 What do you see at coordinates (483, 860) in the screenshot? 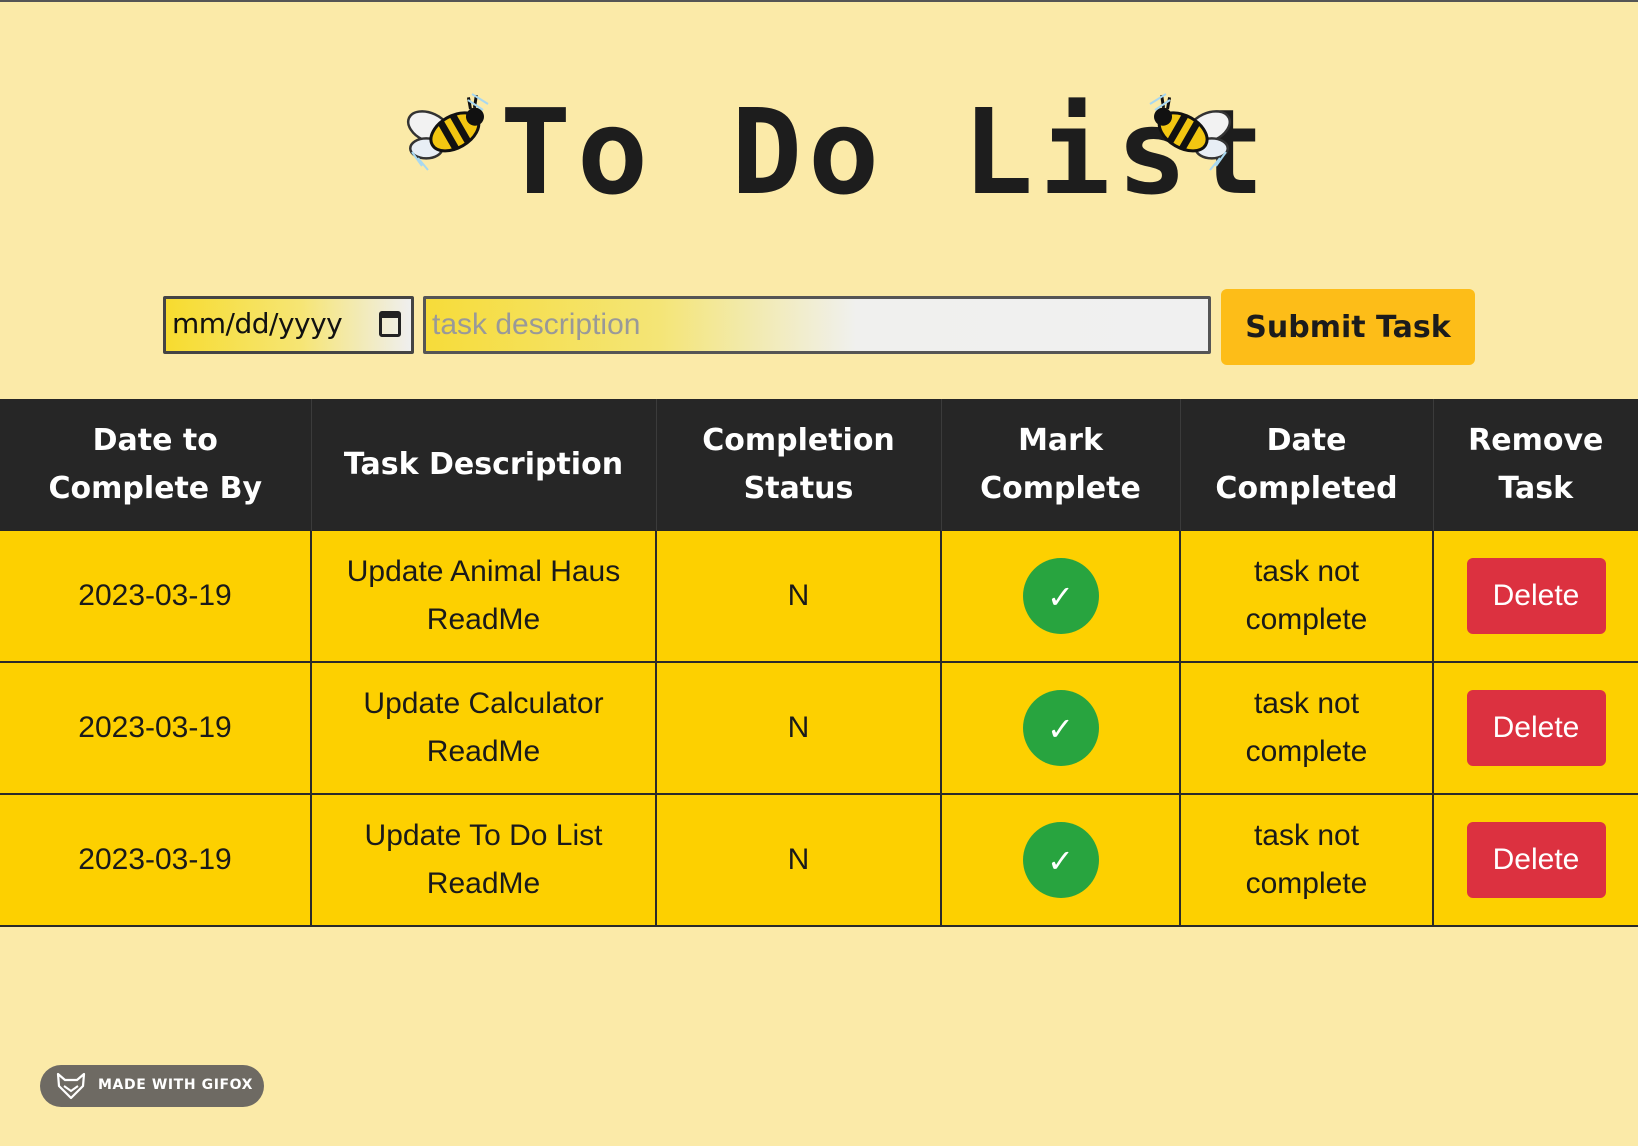
I see `task-description: Update To Do List ReadMe` at bounding box center [483, 860].